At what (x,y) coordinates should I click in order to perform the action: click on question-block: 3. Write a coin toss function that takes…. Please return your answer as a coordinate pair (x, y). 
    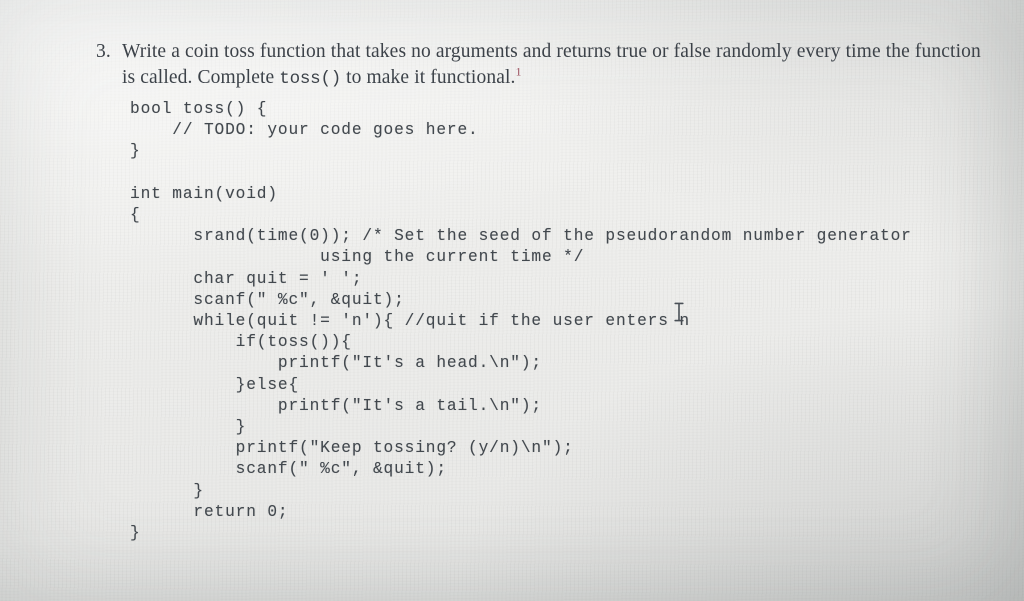
    Looking at the image, I should click on (546, 65).